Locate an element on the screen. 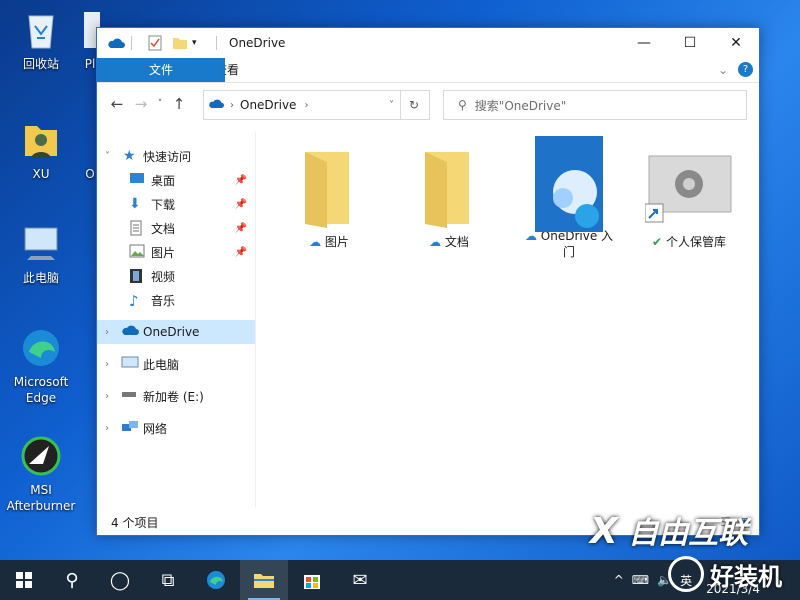 This screenshot has height=600, width=800. sidebar-item-documents: 文档 📌 is located at coordinates (176, 228).